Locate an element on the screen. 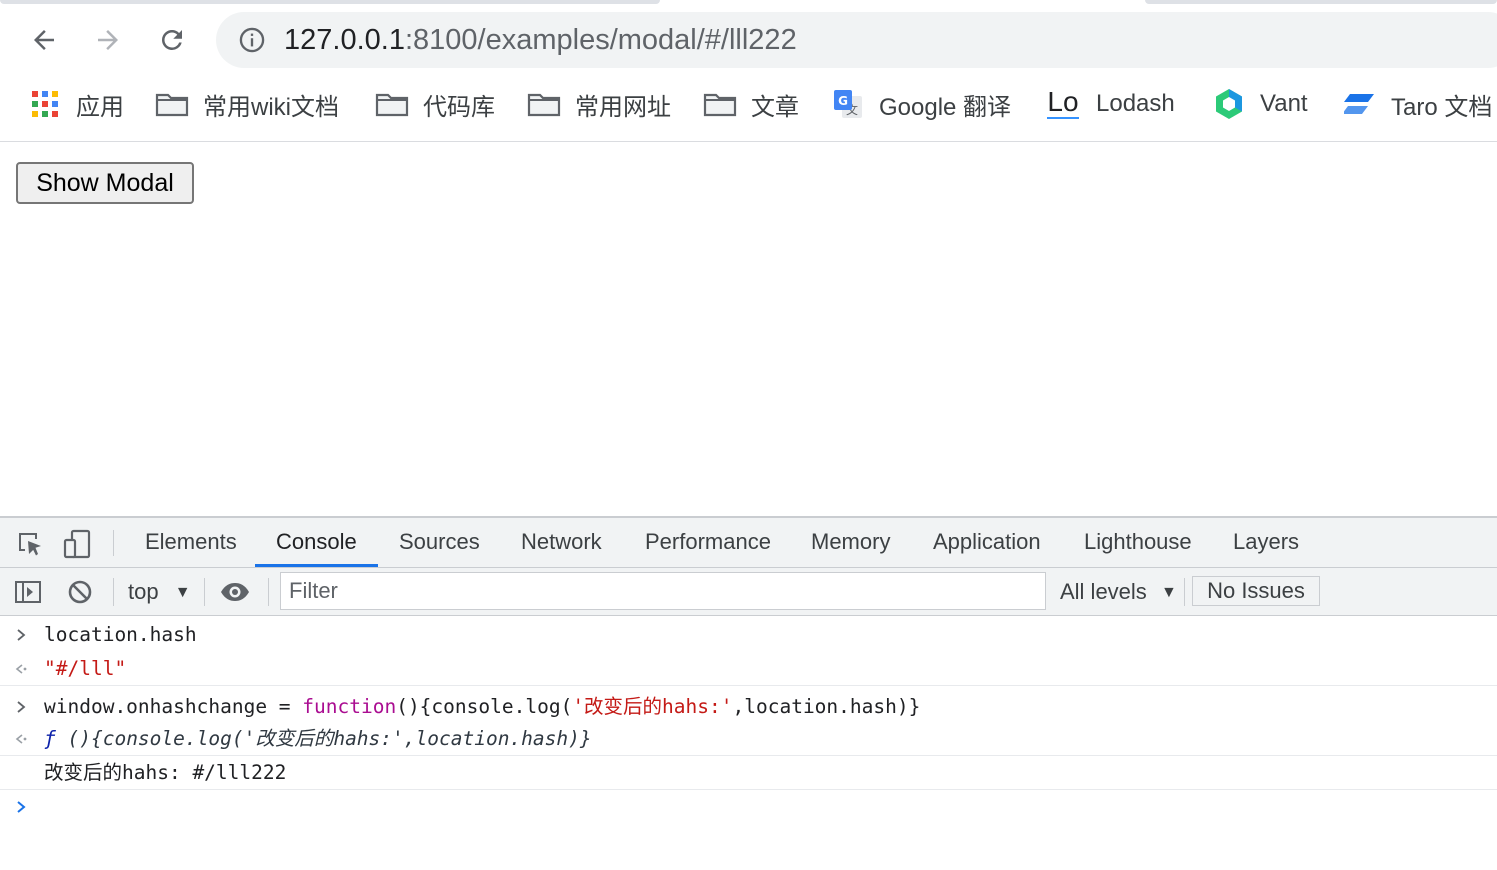 Image resolution: width=1497 pixels, height=870 pixels. bookmark-folder-code: 代码库 is located at coordinates (435, 104).